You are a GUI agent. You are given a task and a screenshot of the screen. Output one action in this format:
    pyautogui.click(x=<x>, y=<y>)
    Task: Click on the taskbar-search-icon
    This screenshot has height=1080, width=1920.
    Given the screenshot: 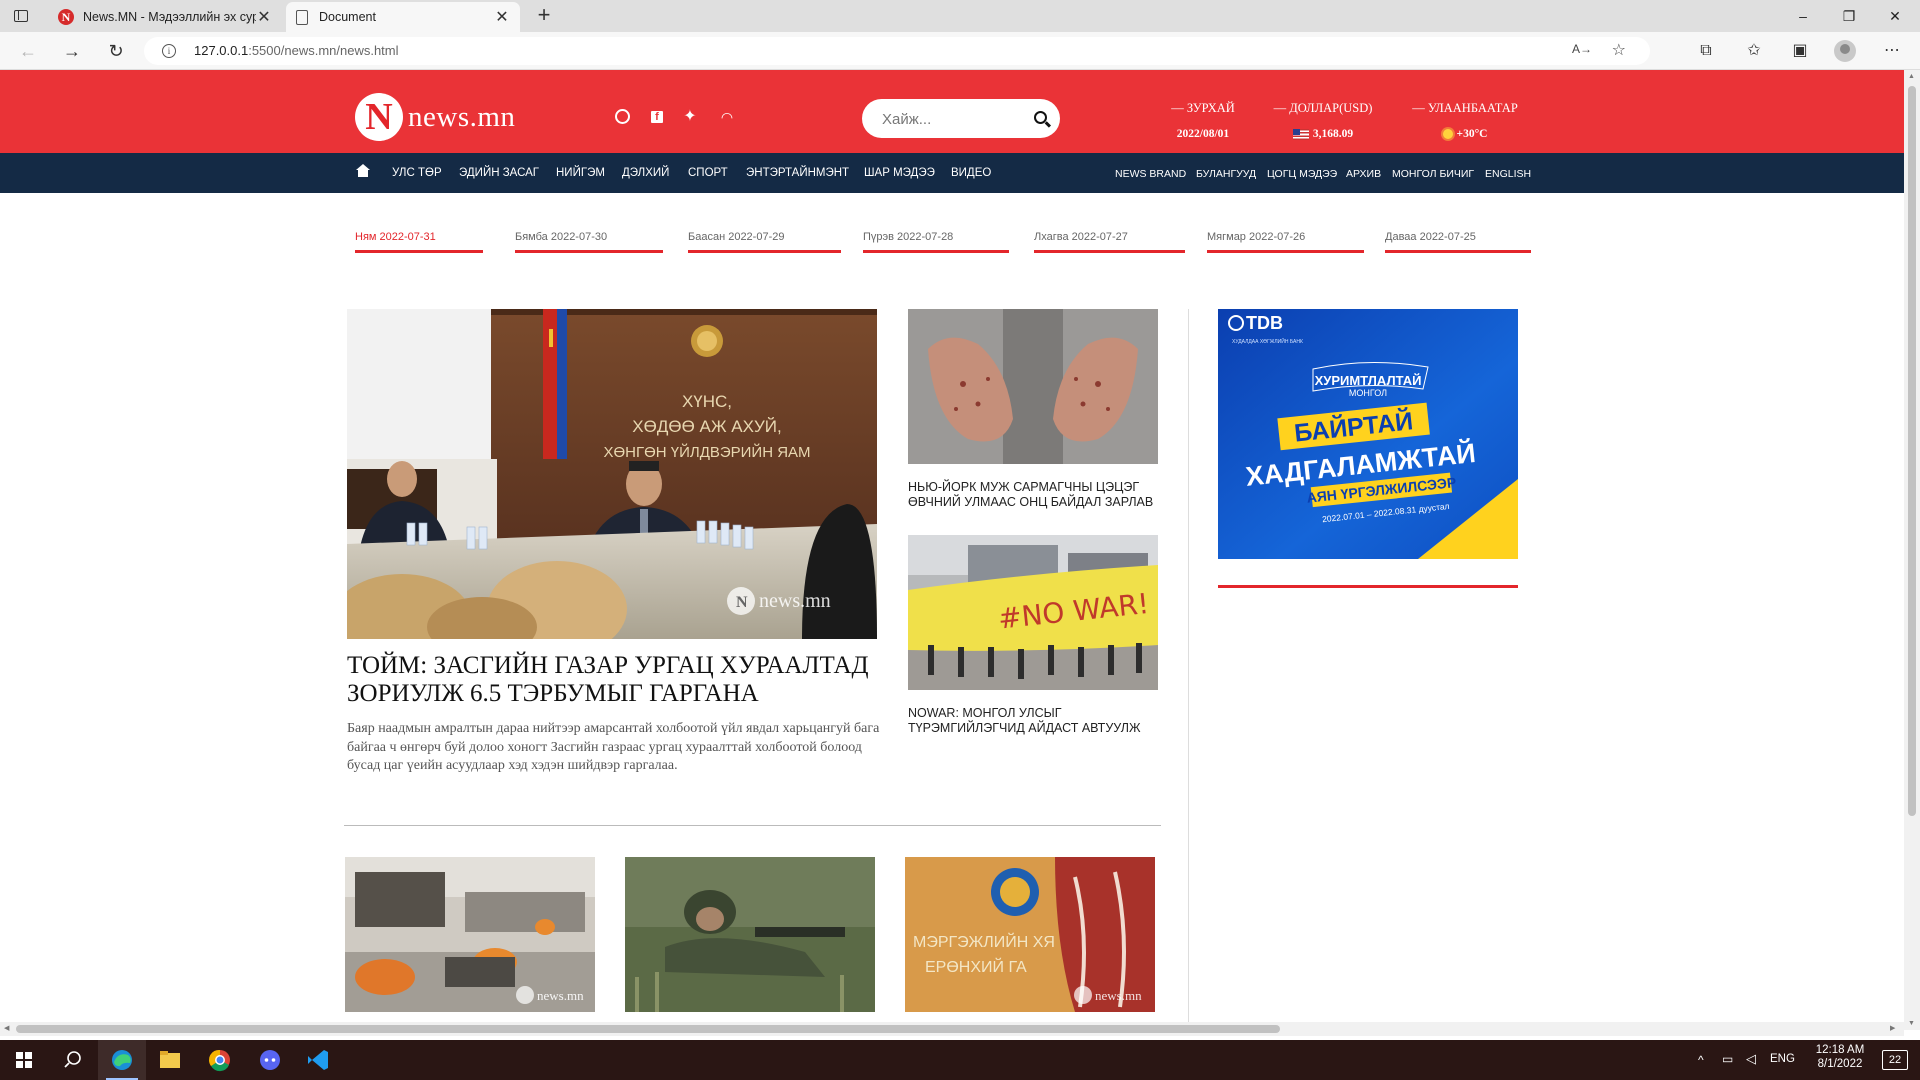 What is the action you would take?
    pyautogui.click(x=72, y=1060)
    